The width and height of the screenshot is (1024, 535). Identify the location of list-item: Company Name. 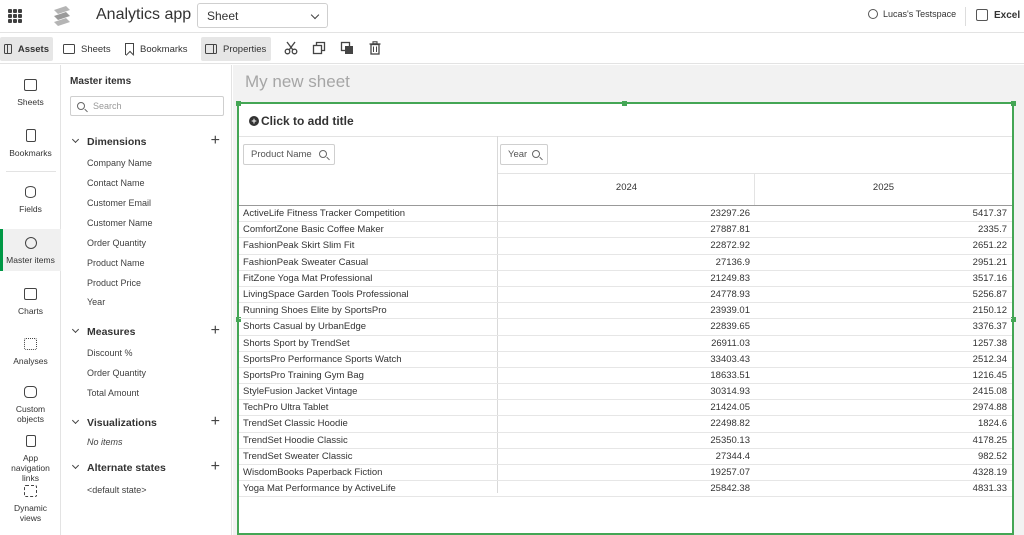
(119, 163).